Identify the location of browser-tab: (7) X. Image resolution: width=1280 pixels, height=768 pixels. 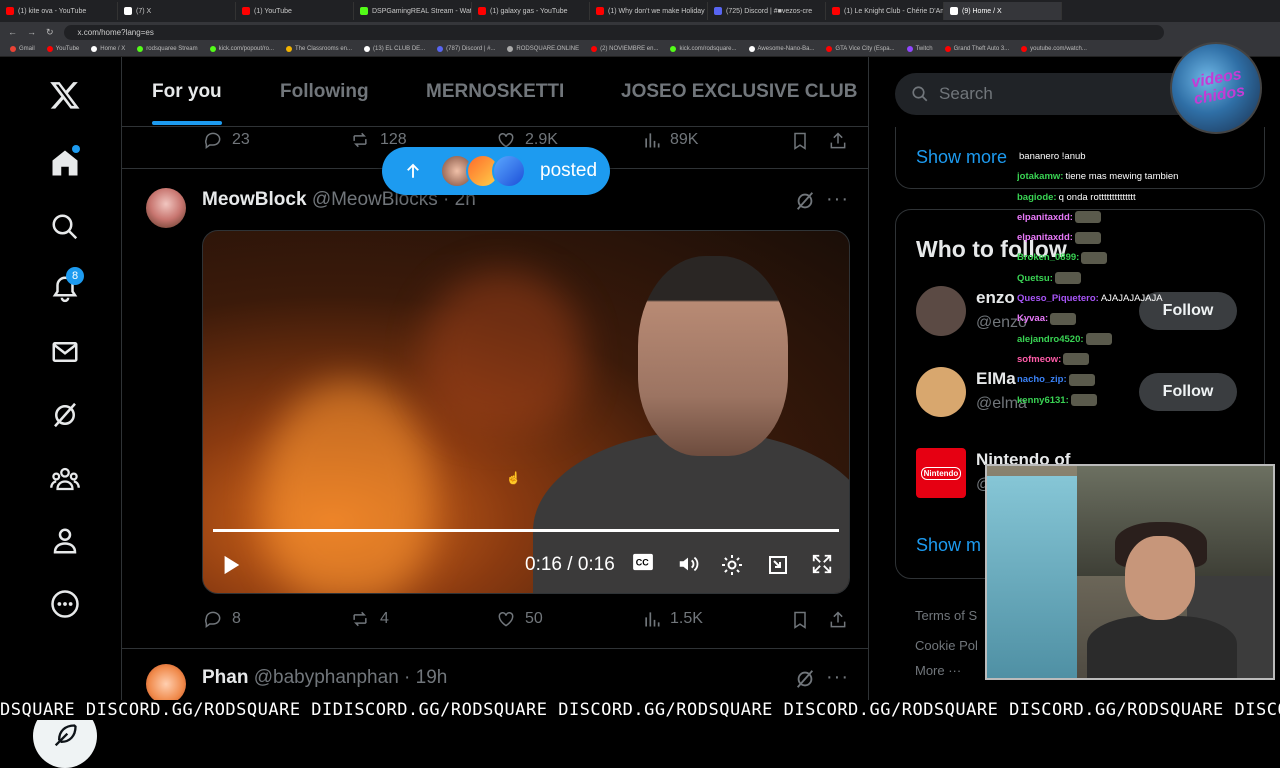
(177, 11).